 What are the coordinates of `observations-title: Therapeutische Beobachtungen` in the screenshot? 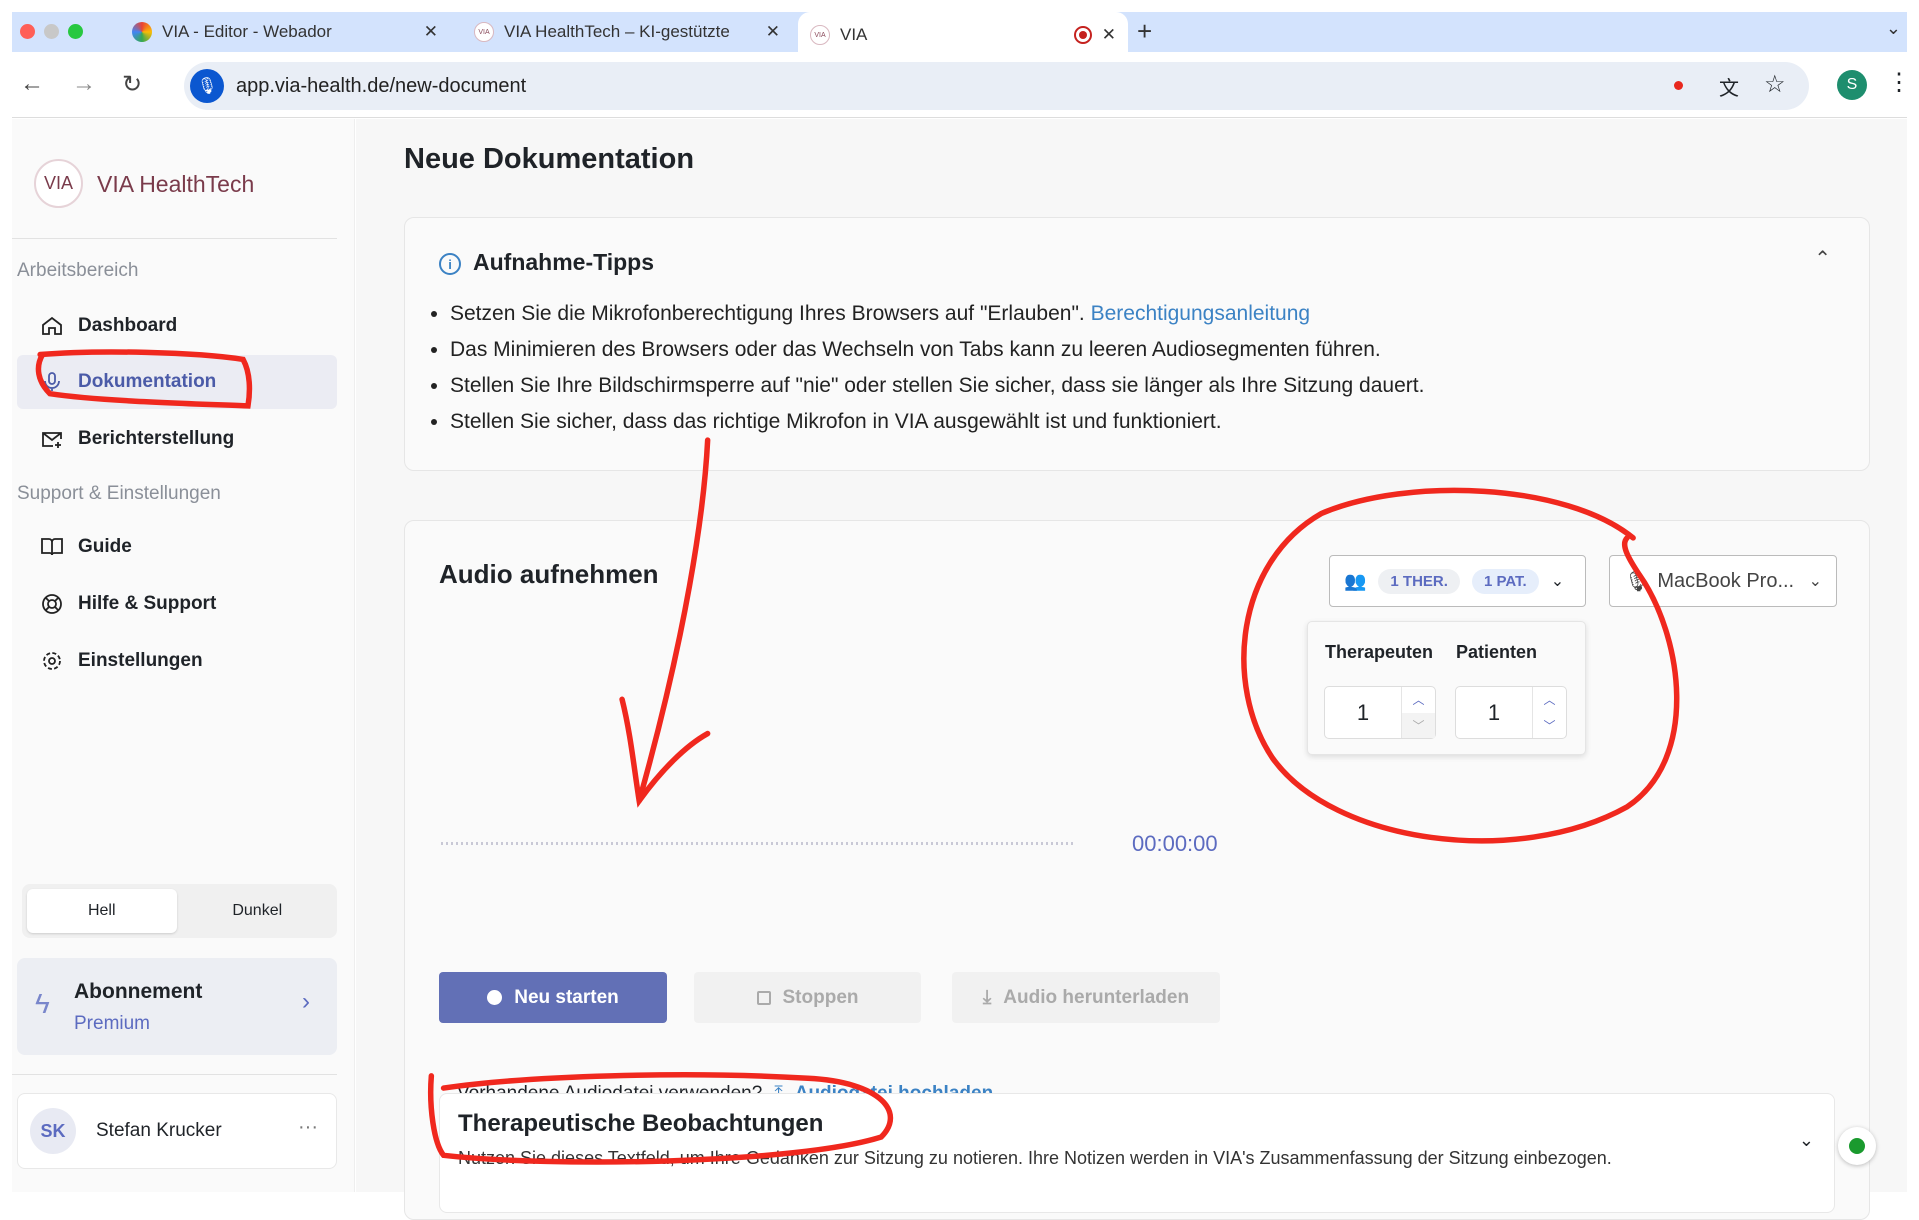 It's located at (641, 1123).